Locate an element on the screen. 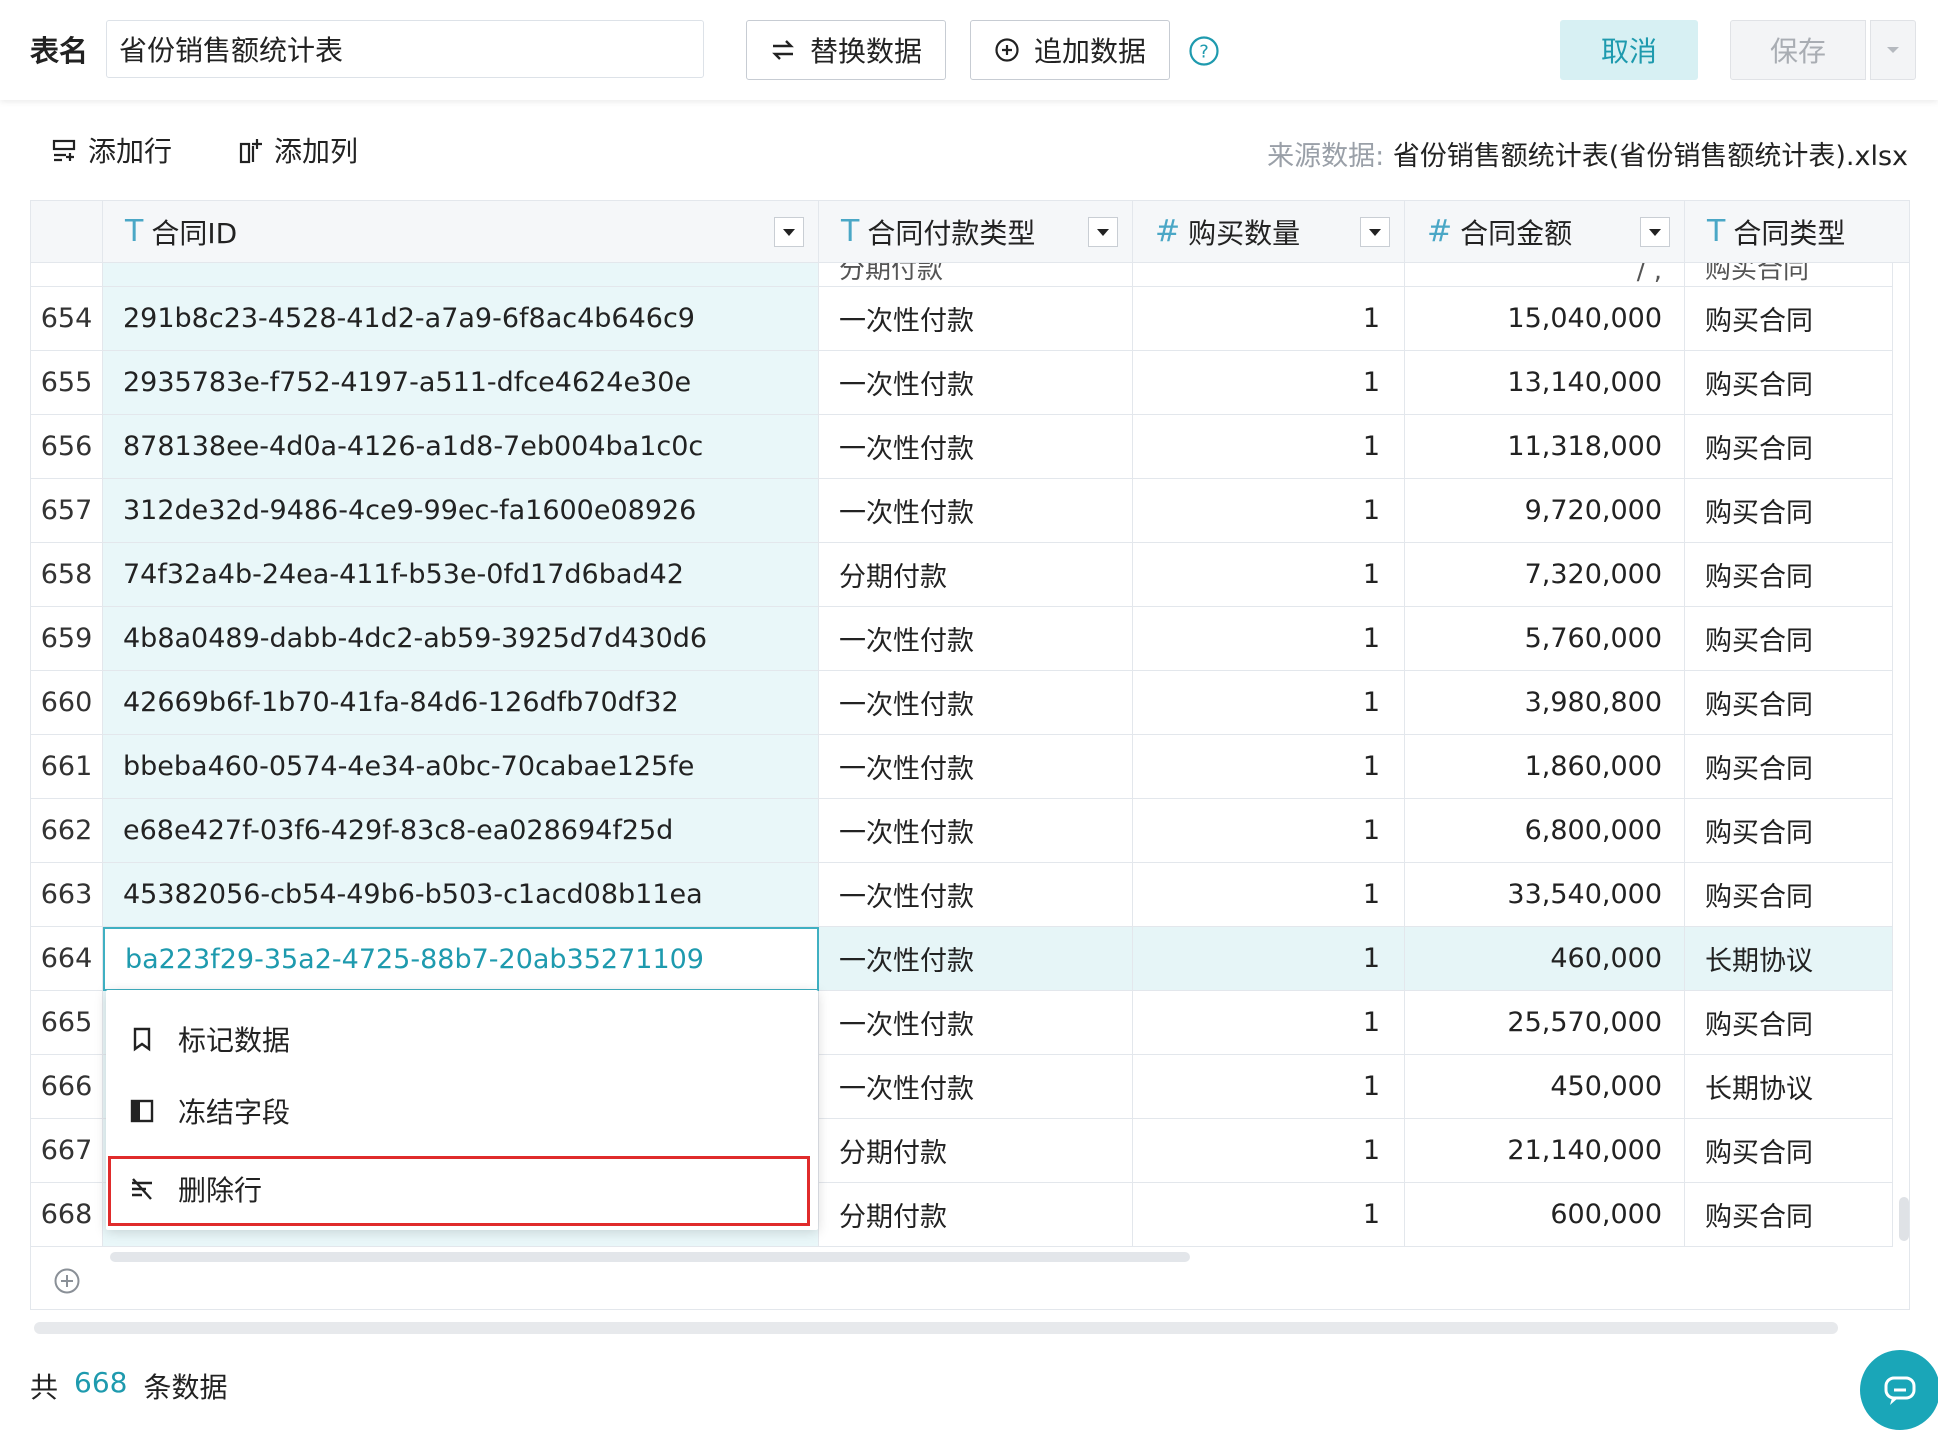 The height and width of the screenshot is (1430, 1938). amount-cell: 460,000 is located at coordinates (1545, 959).